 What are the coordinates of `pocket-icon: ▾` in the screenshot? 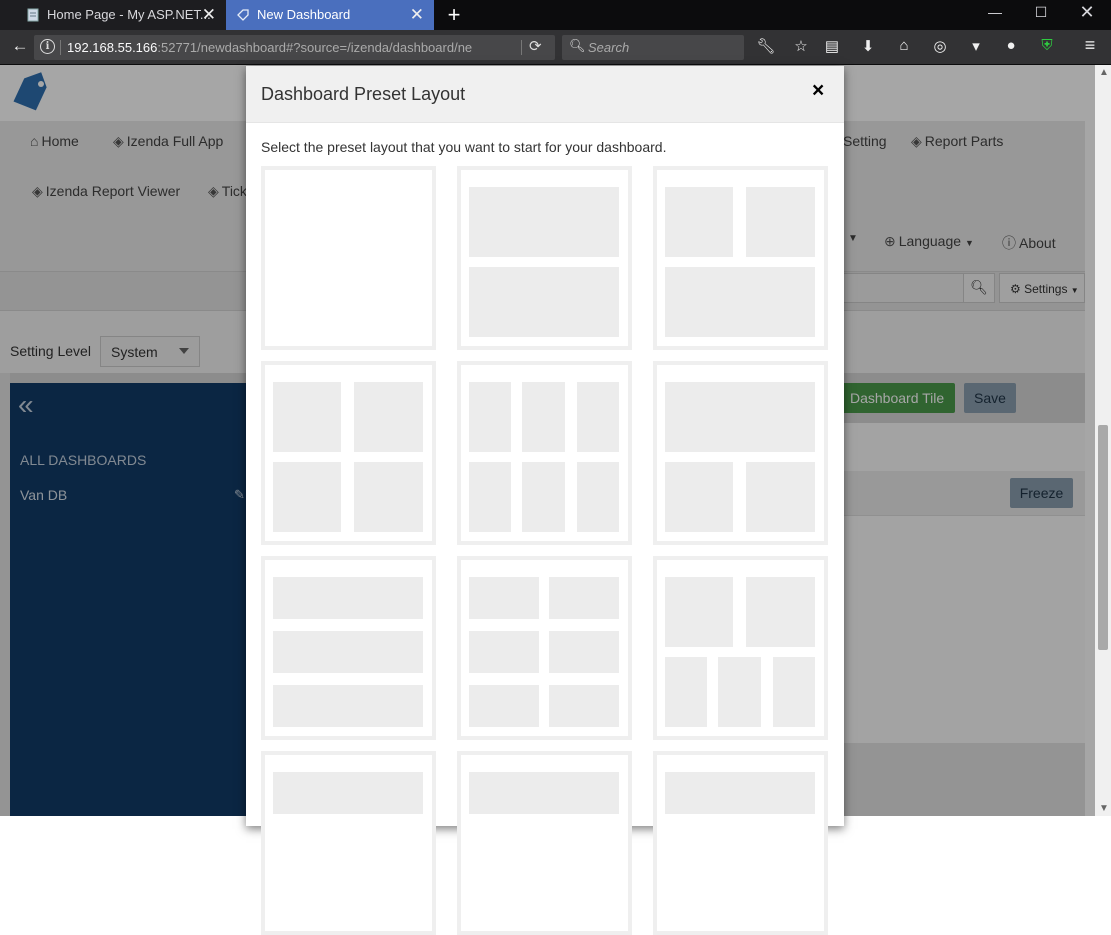 It's located at (976, 47).